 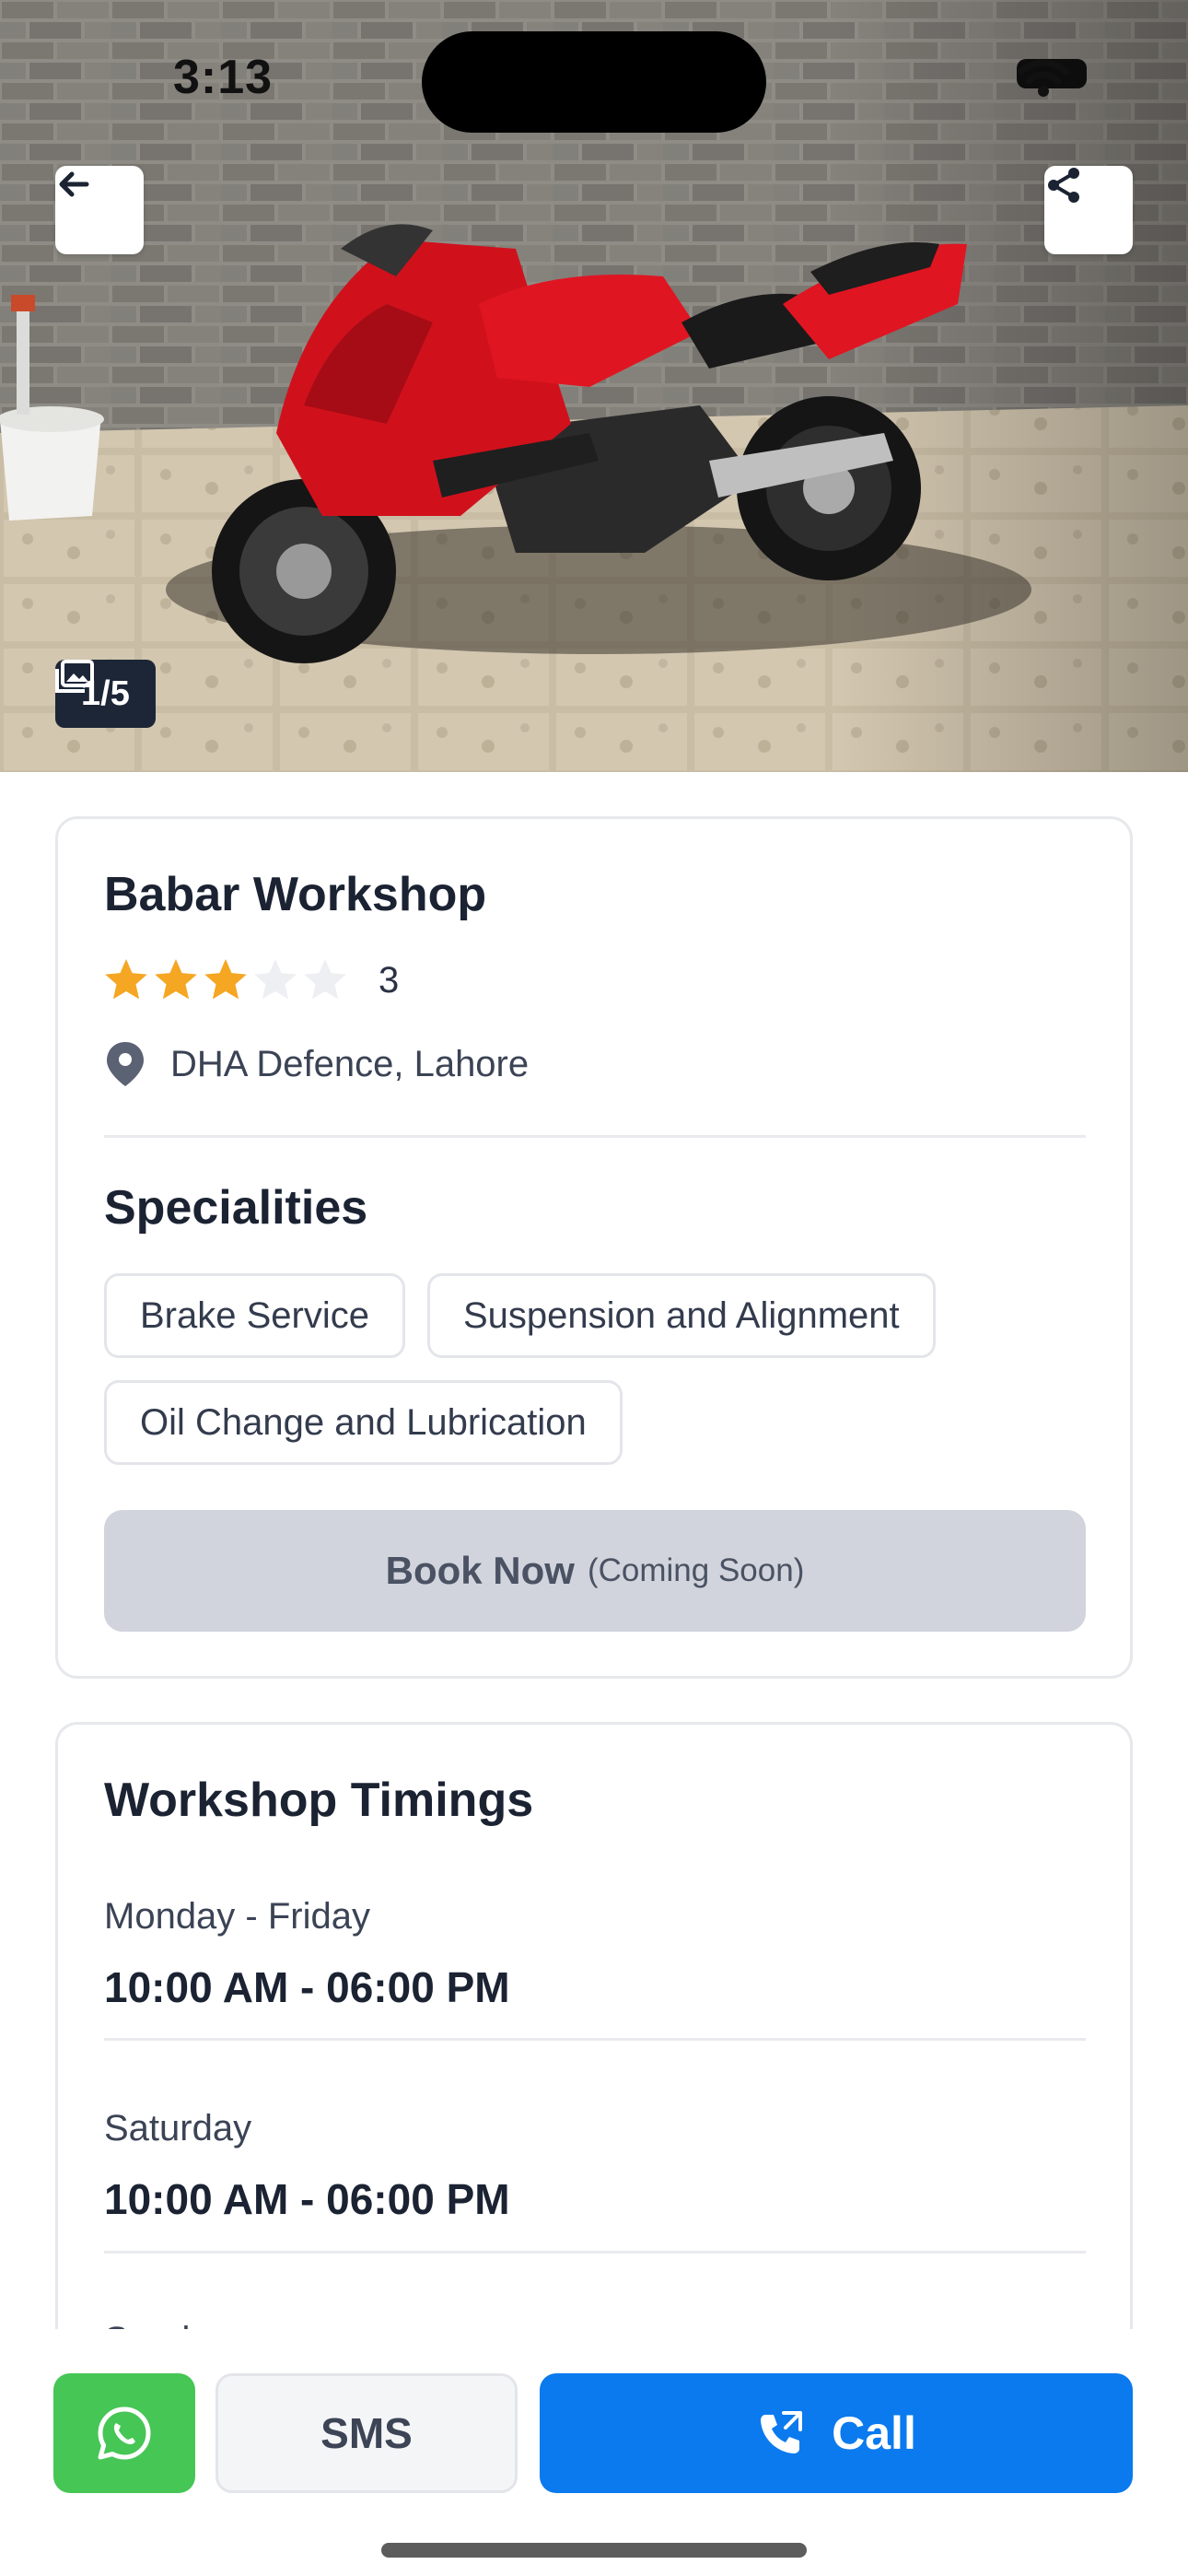 I want to click on call-button: Call, so click(x=836, y=2433).